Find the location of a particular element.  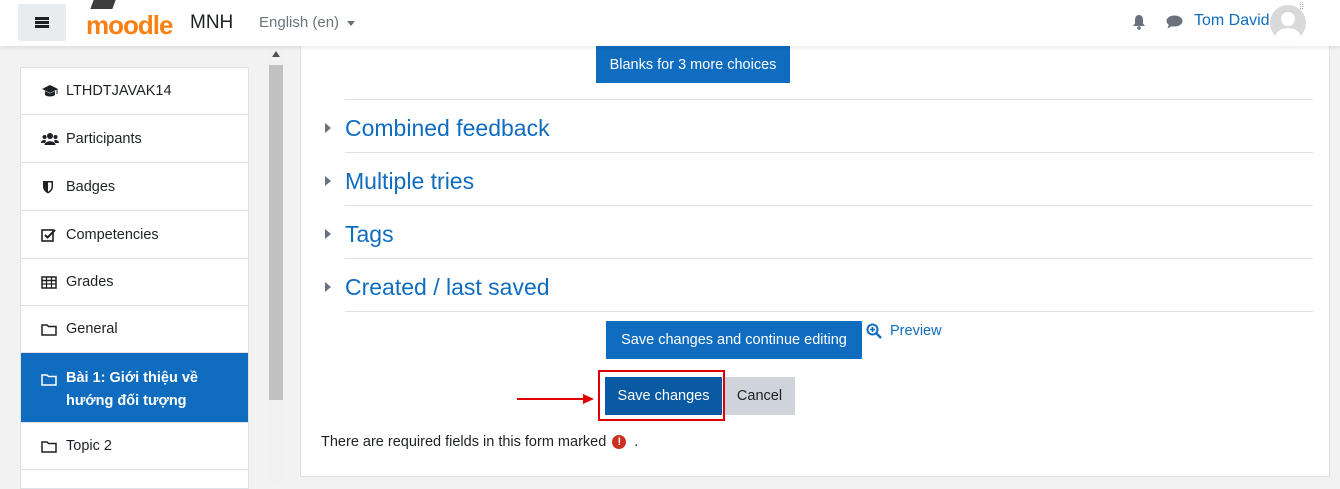

section-title: Combined feedback is located at coordinates (447, 127).